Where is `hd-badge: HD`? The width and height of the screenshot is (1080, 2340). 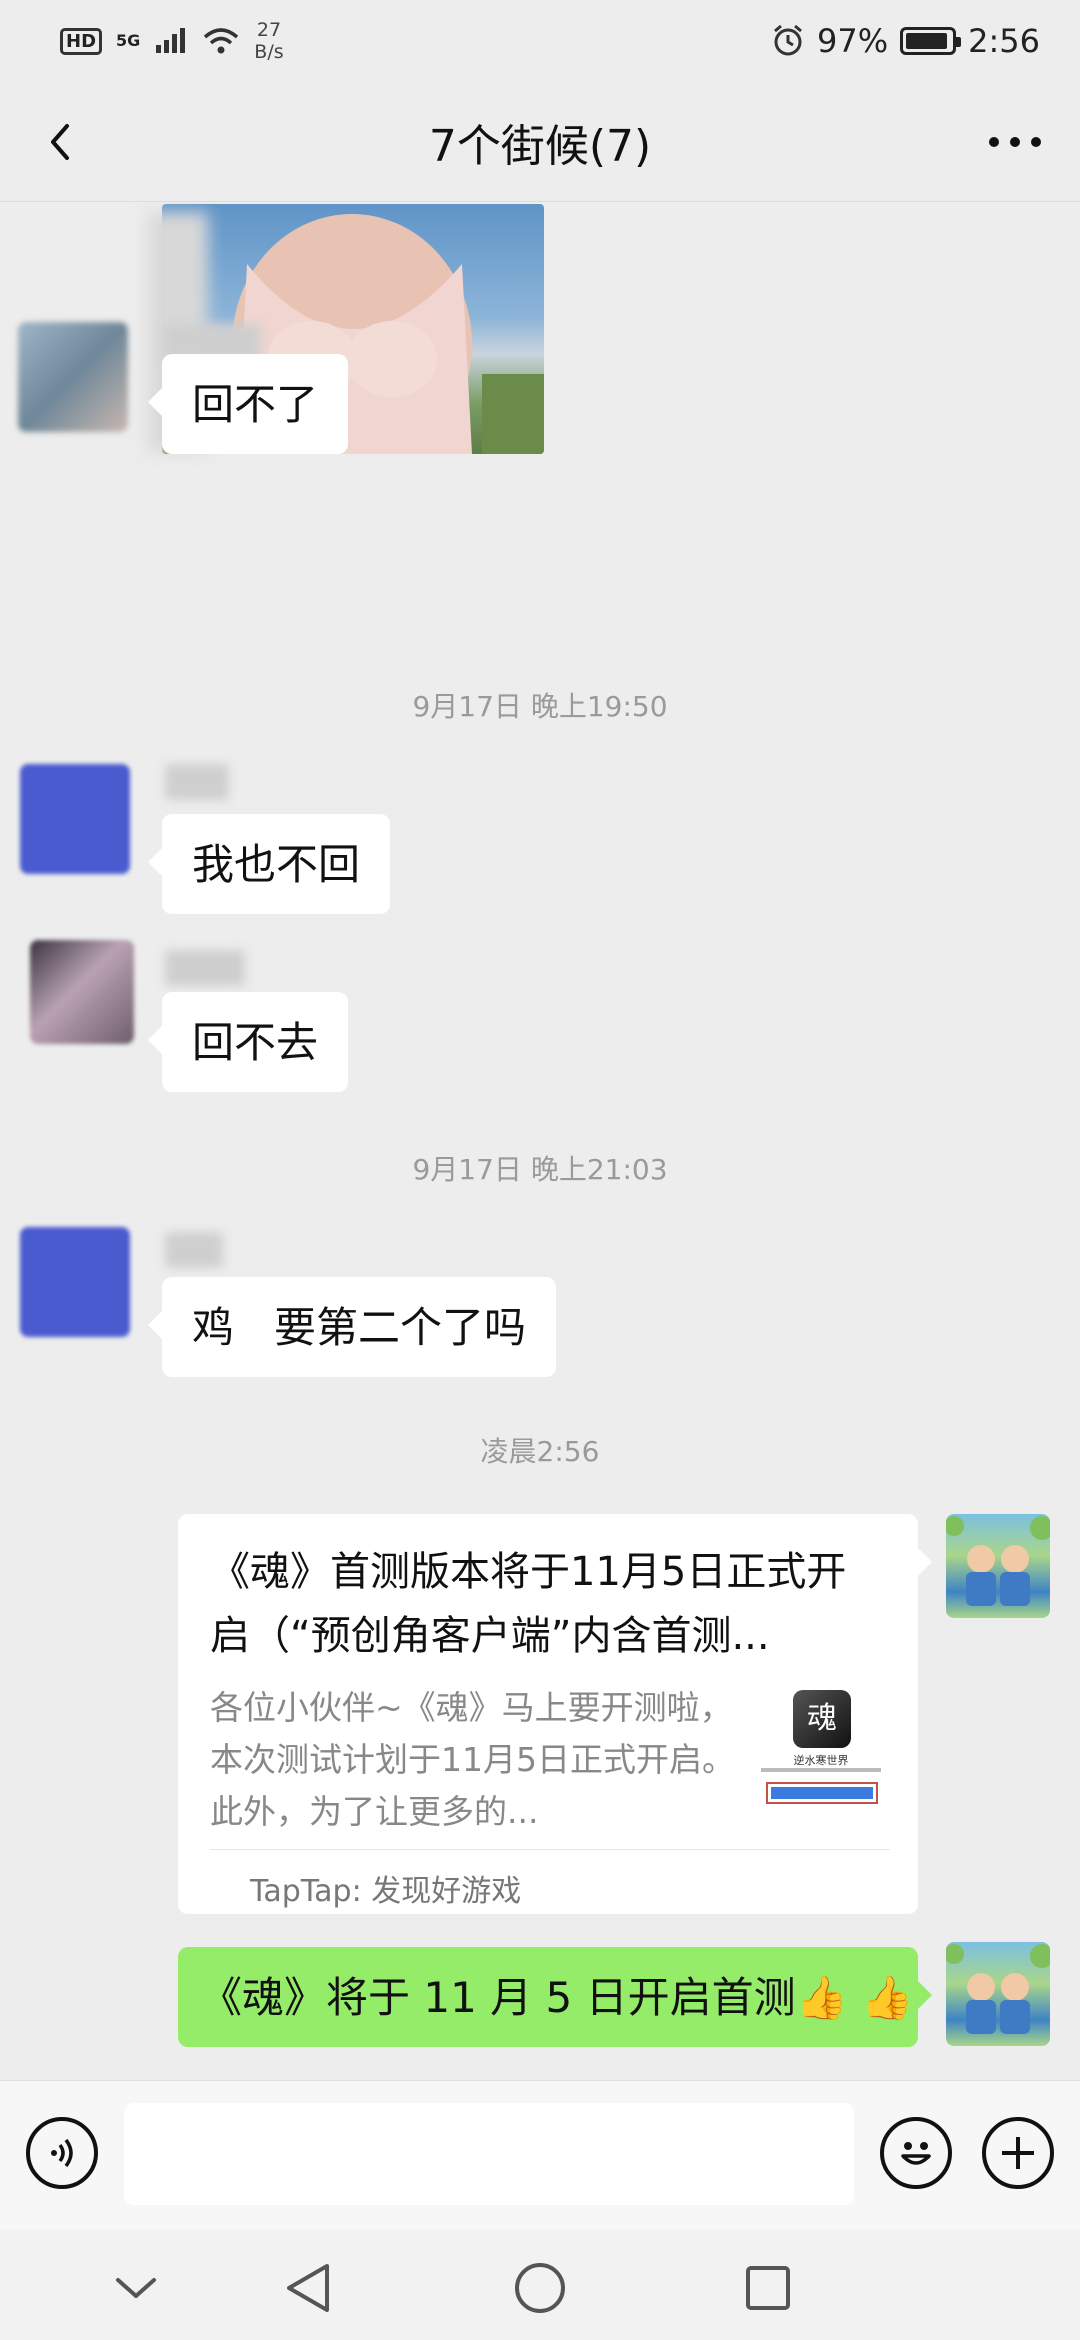 hd-badge: HD is located at coordinates (81, 41).